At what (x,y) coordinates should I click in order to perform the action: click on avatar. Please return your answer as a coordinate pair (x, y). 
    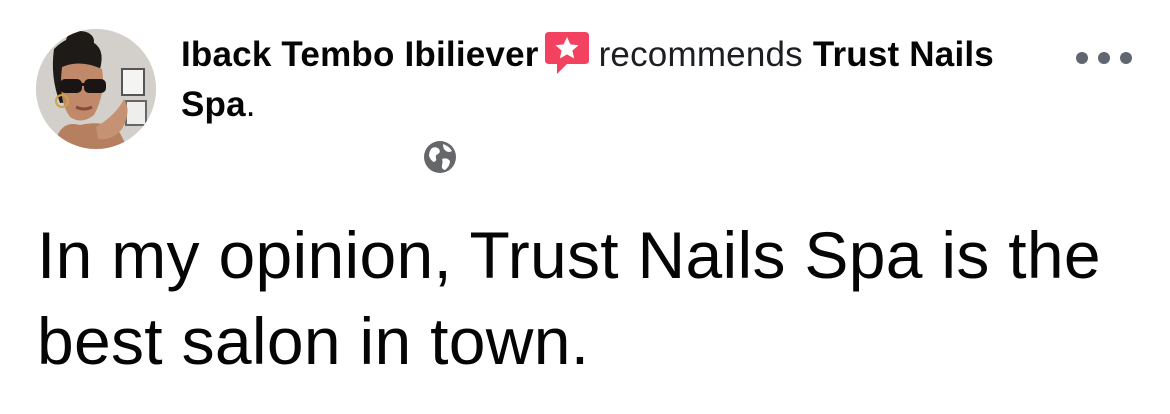
    Looking at the image, I should click on (96, 89).